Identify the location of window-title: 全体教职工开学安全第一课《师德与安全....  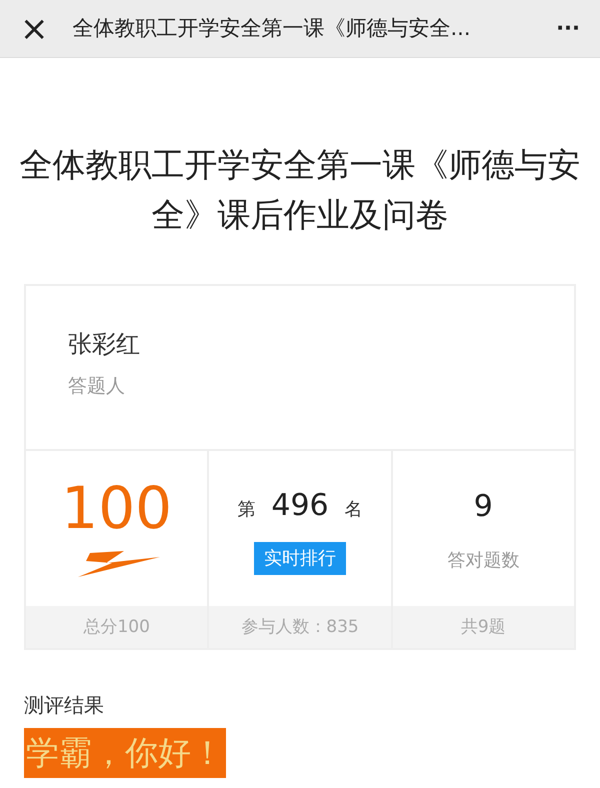
(272, 28).